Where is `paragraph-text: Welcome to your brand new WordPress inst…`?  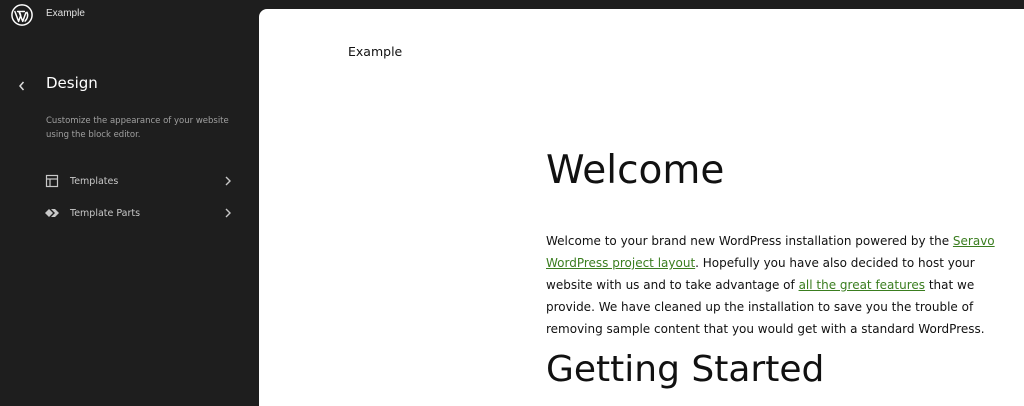
paragraph-text: Welcome to your brand new WordPress inst… is located at coordinates (749, 241).